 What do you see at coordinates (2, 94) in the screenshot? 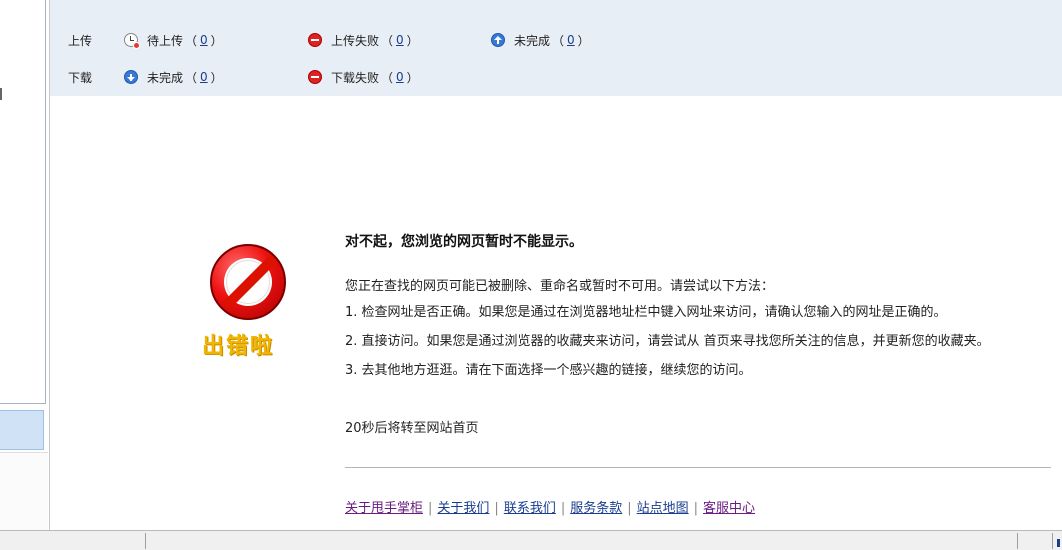
I see `sidebar-edge-mark` at bounding box center [2, 94].